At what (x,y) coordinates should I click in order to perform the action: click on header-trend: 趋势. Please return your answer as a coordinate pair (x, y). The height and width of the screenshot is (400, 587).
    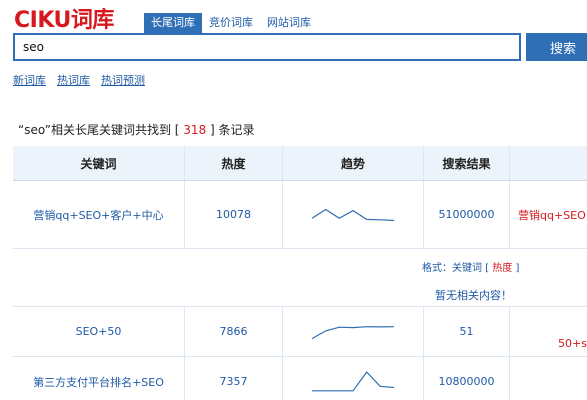
    Looking at the image, I should click on (353, 163).